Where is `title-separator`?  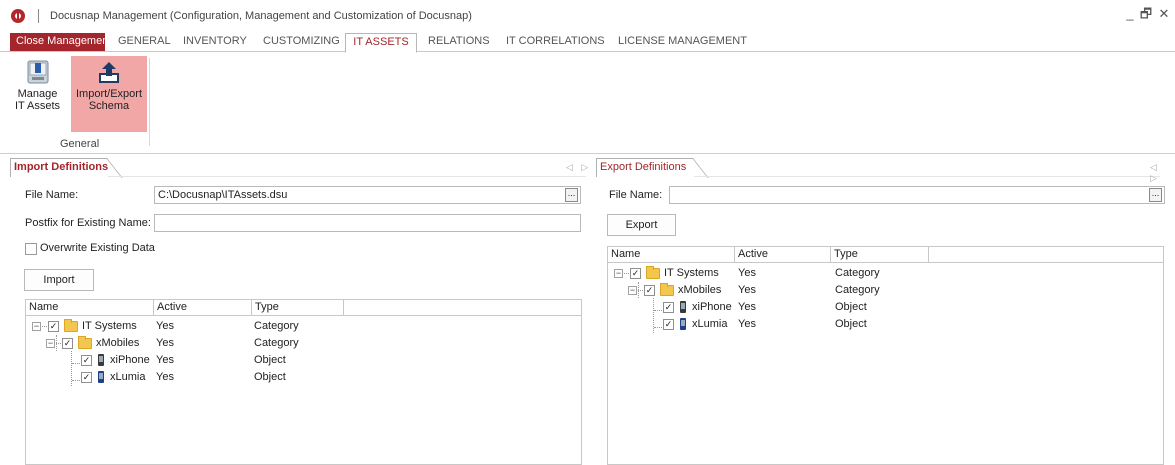
title-separator is located at coordinates (38, 16).